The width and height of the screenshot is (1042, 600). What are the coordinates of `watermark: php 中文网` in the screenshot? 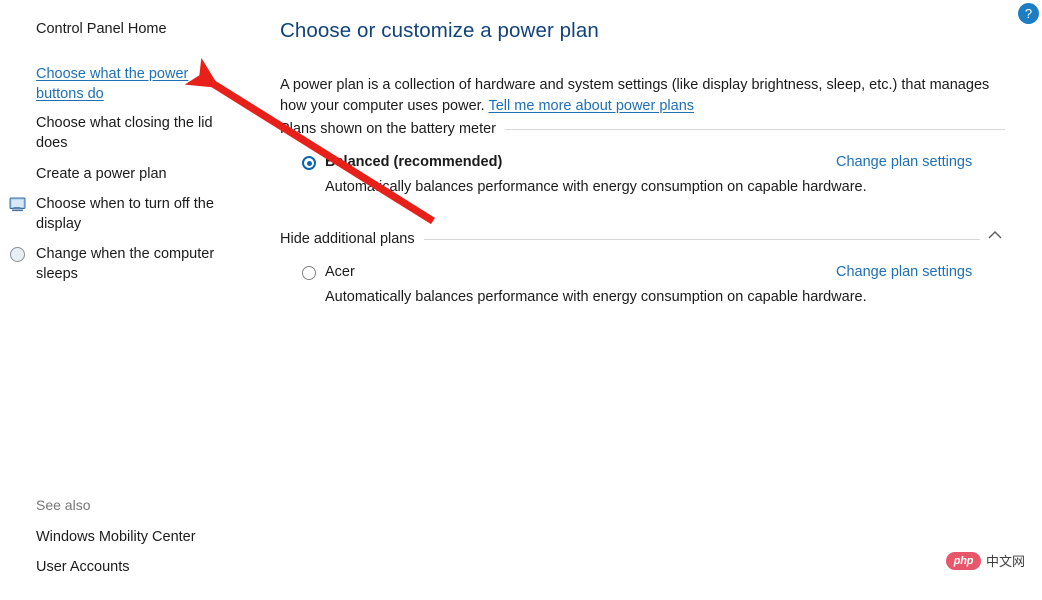 It's located at (985, 560).